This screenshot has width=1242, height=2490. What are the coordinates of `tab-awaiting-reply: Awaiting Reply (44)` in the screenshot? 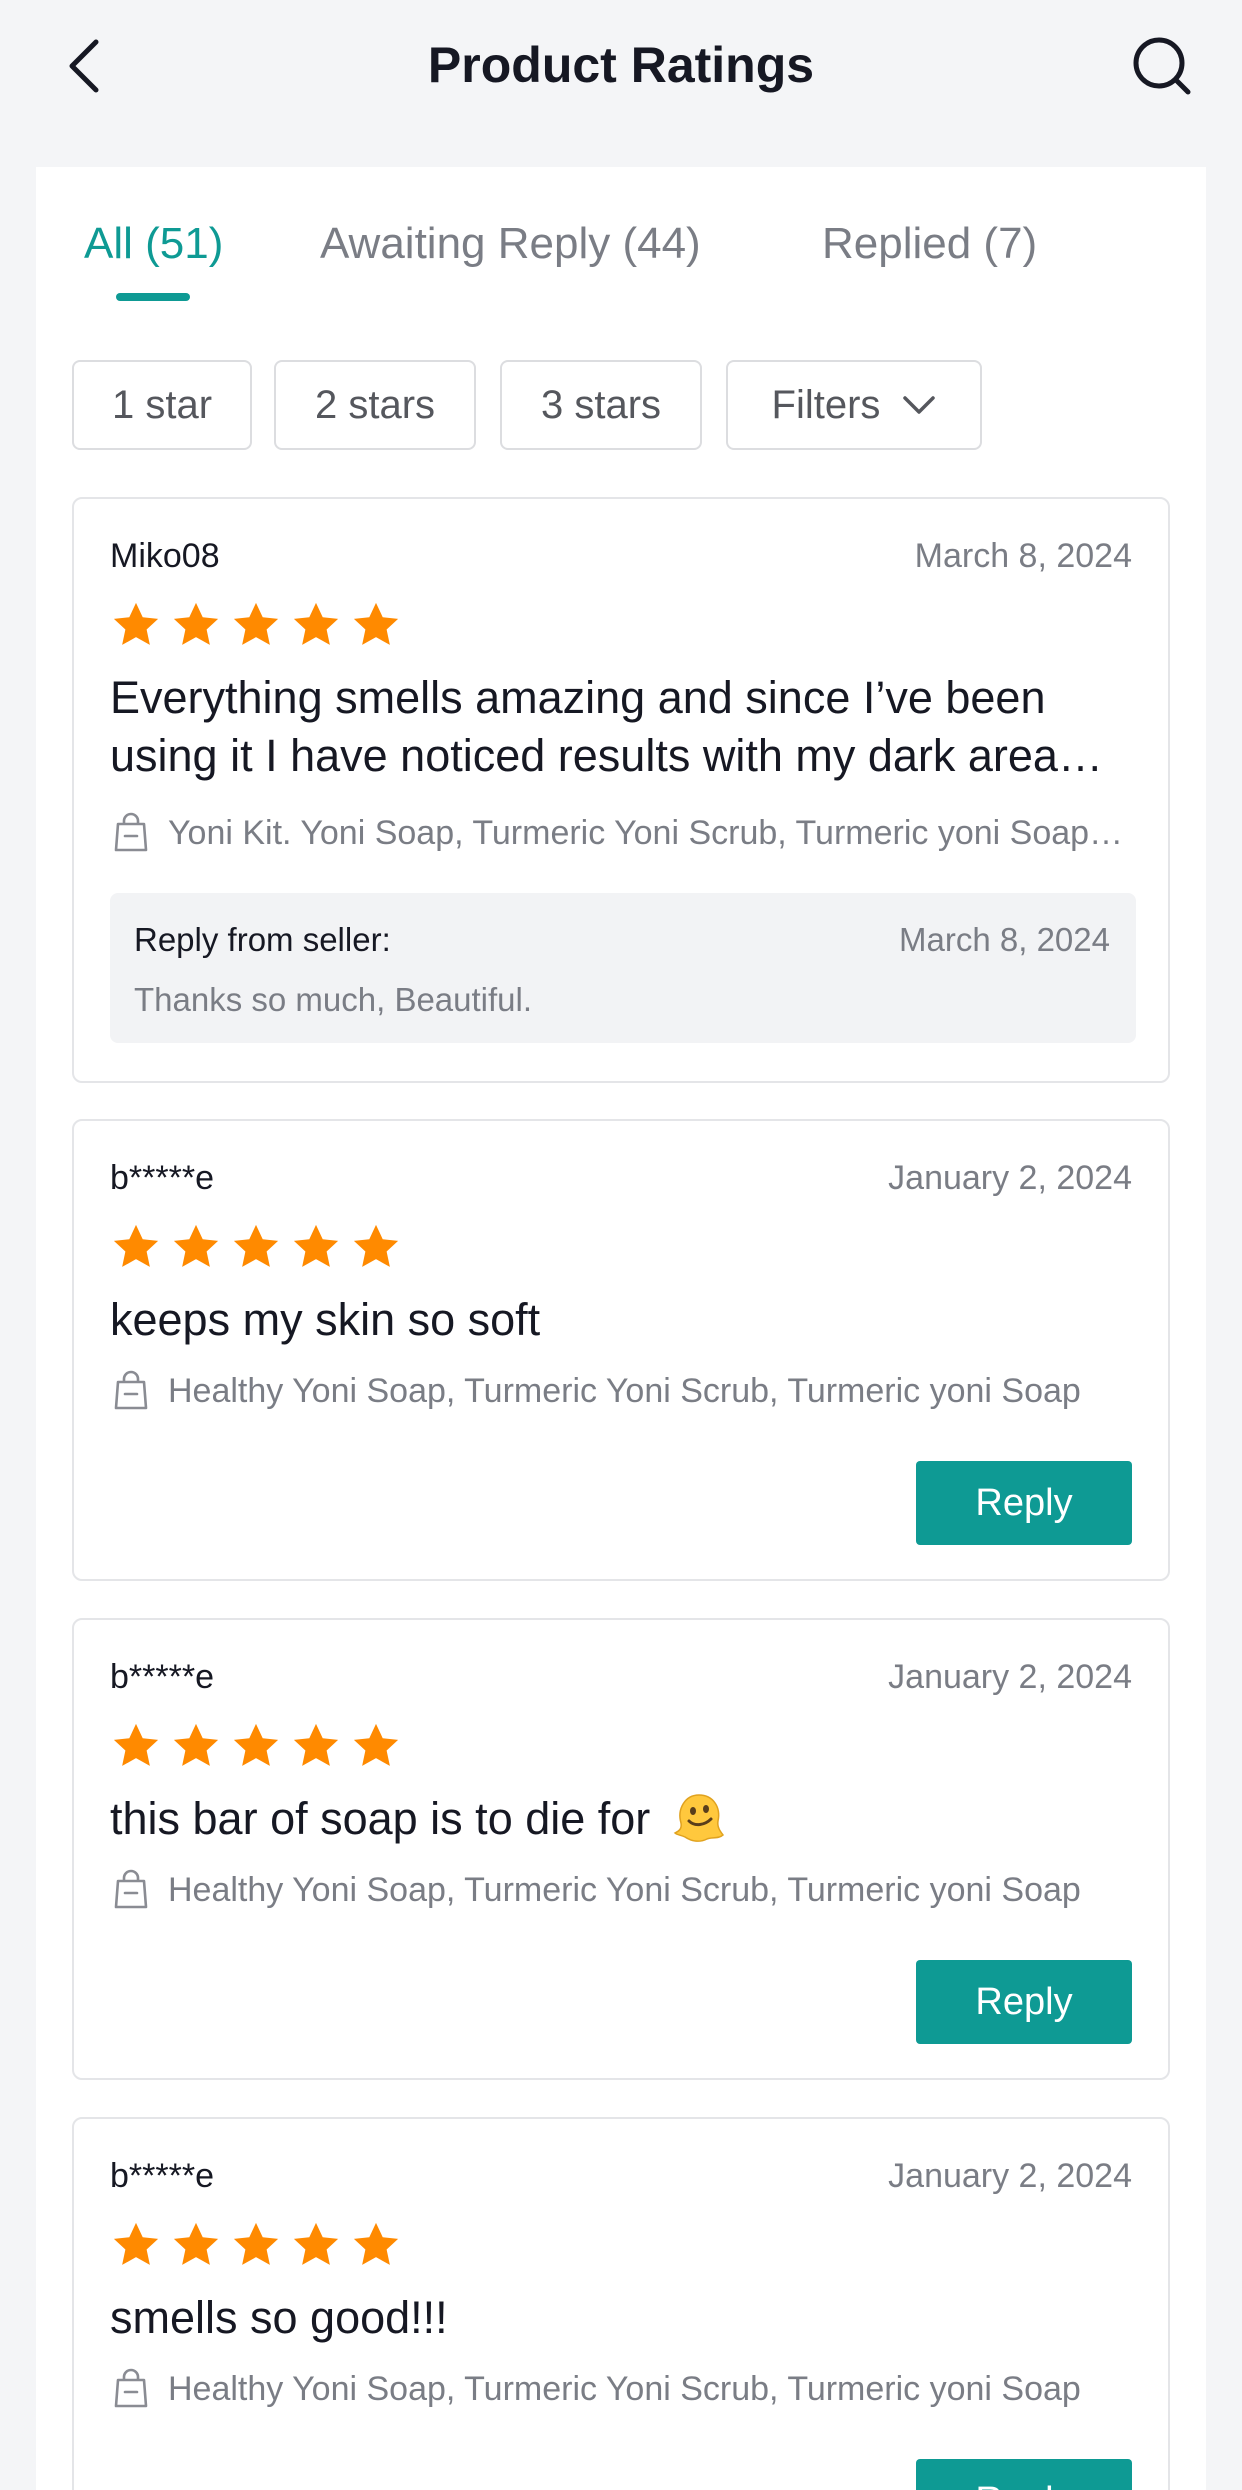 It's located at (510, 244).